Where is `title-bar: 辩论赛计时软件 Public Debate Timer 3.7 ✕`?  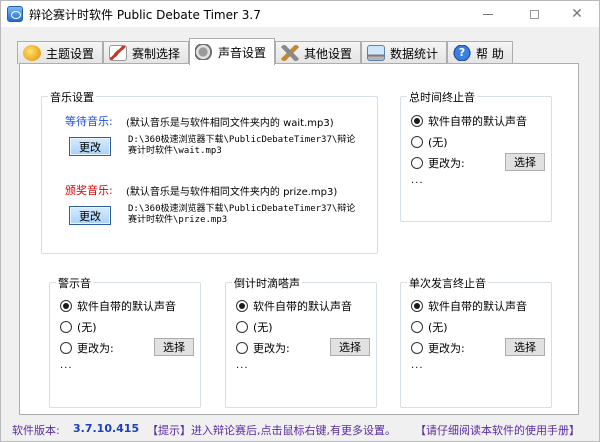 title-bar: 辩论赛计时软件 Public Debate Timer 3.7 ✕ is located at coordinates (300, 14).